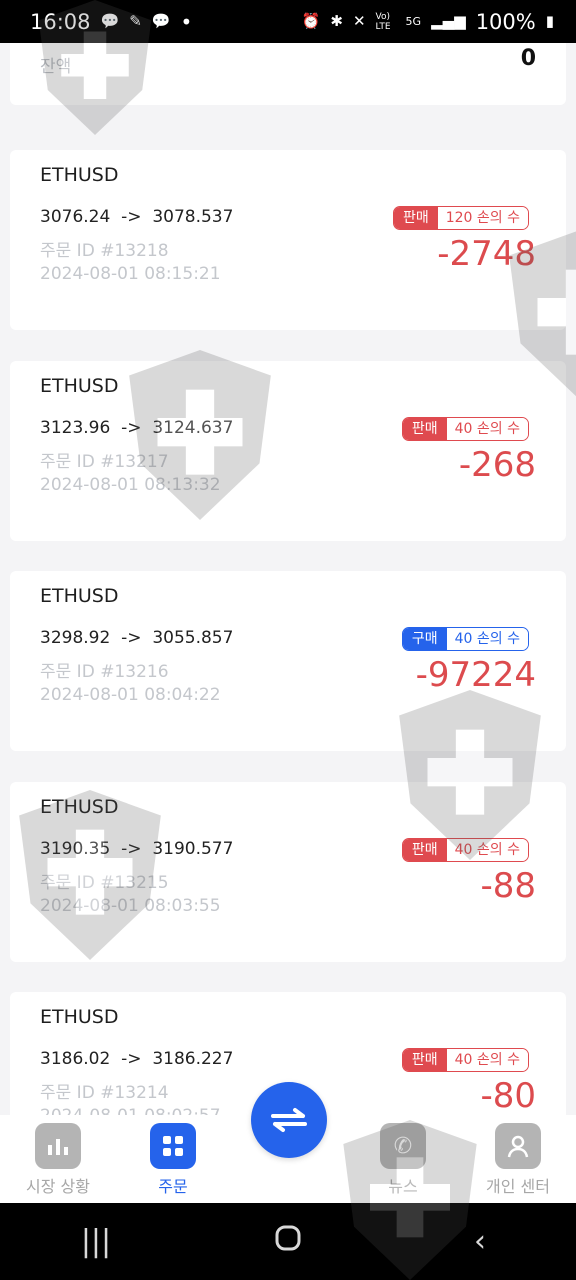 Image resolution: width=576 pixels, height=1280 pixels. I want to click on order-prices: 3076.24 -> 3078.537, so click(136, 217).